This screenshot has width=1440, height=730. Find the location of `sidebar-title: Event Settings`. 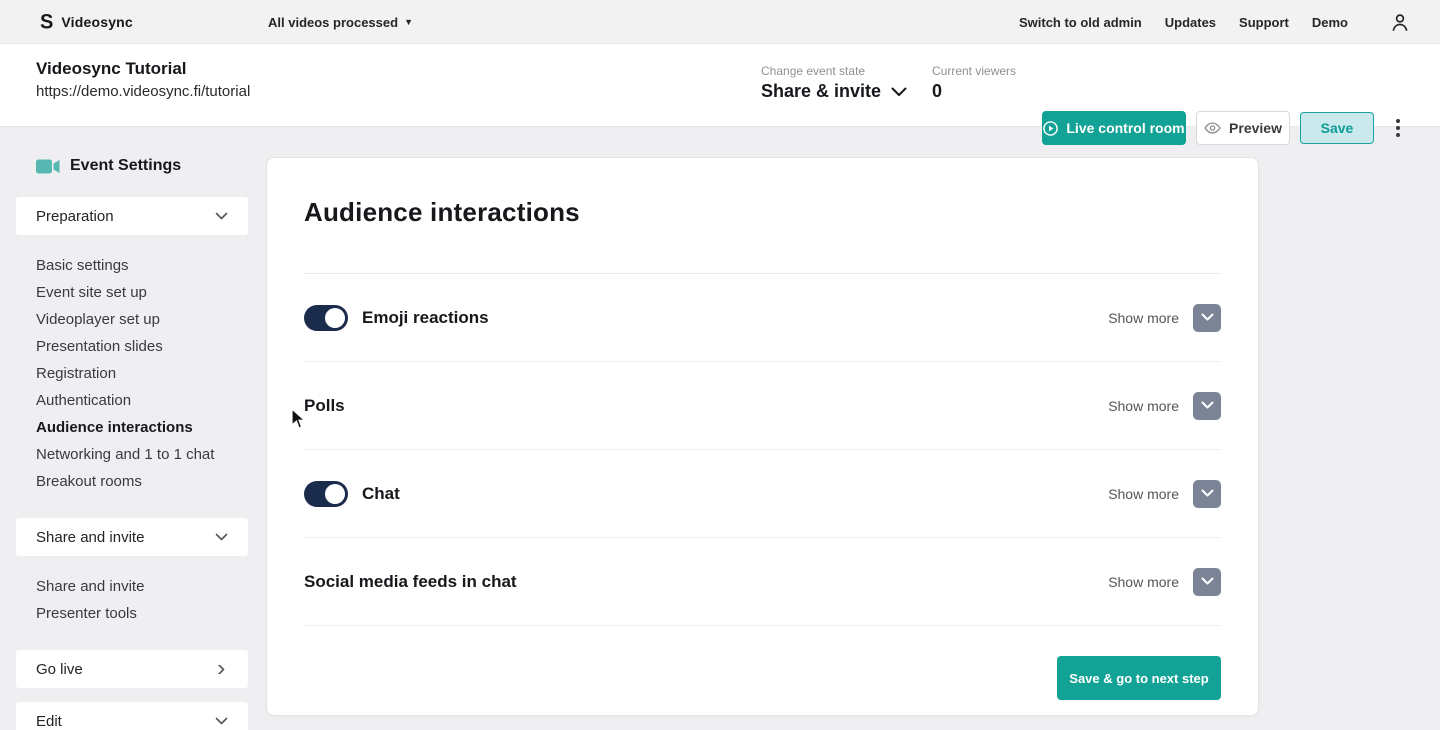

sidebar-title: Event Settings is located at coordinates (132, 166).